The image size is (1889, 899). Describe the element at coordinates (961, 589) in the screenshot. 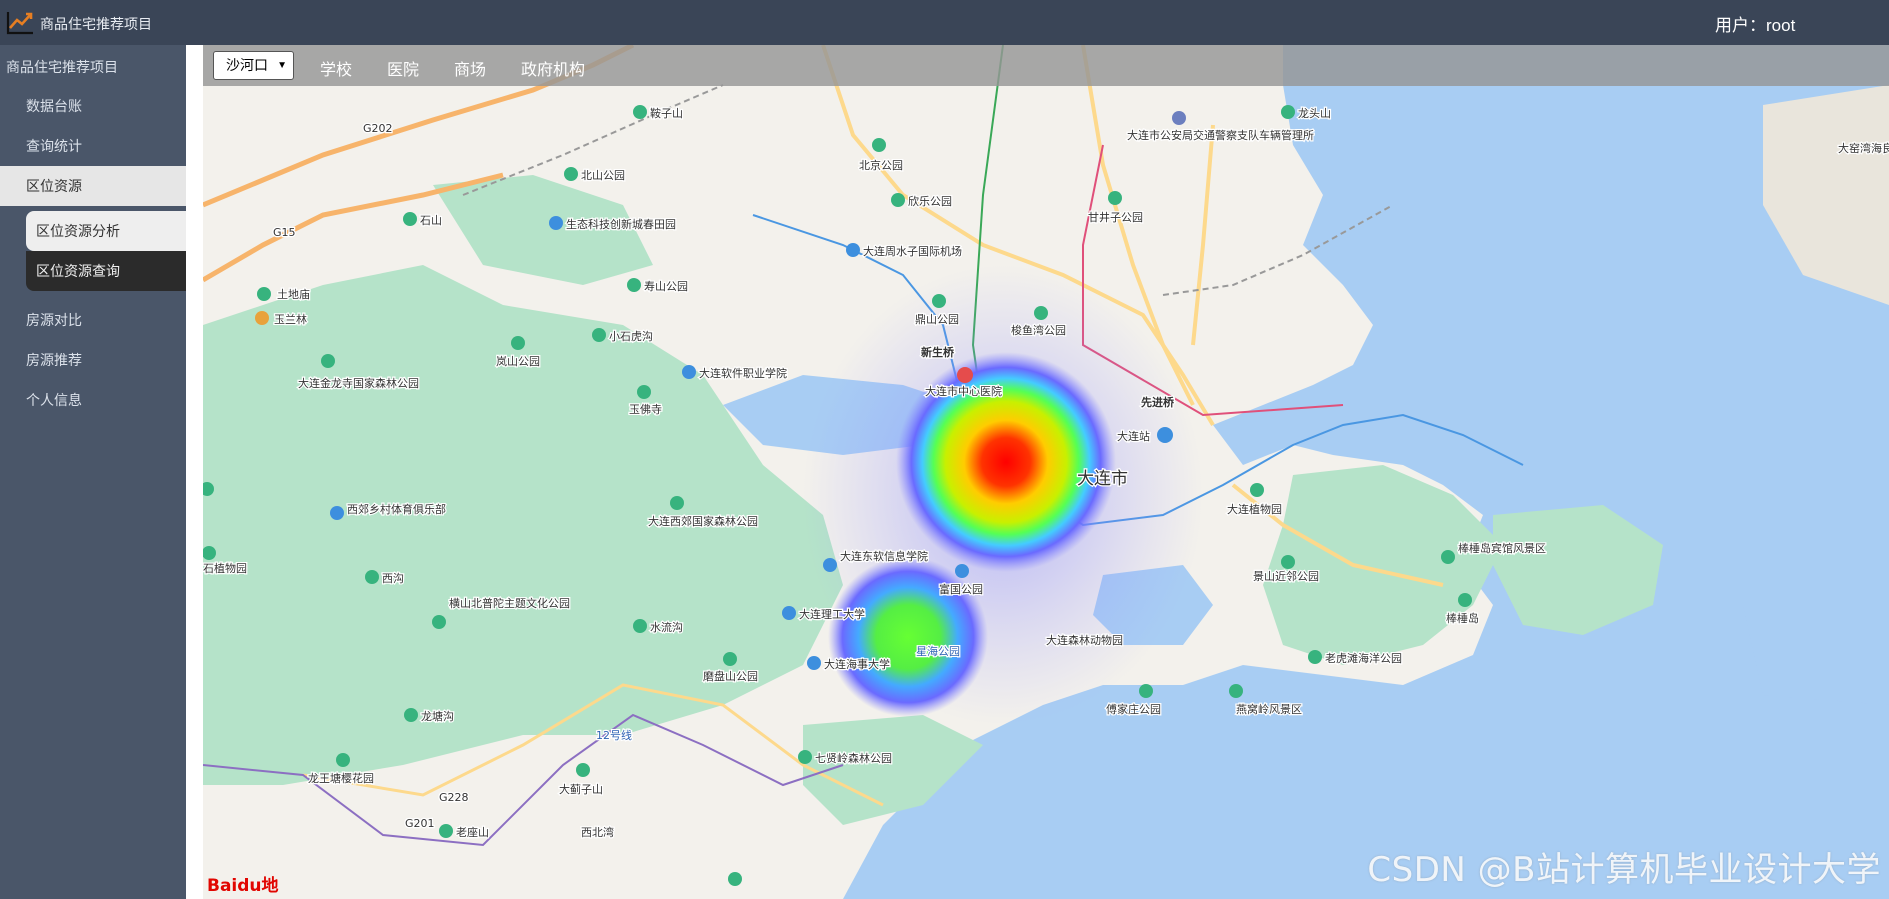

I see `map-label: 富国公园` at that location.